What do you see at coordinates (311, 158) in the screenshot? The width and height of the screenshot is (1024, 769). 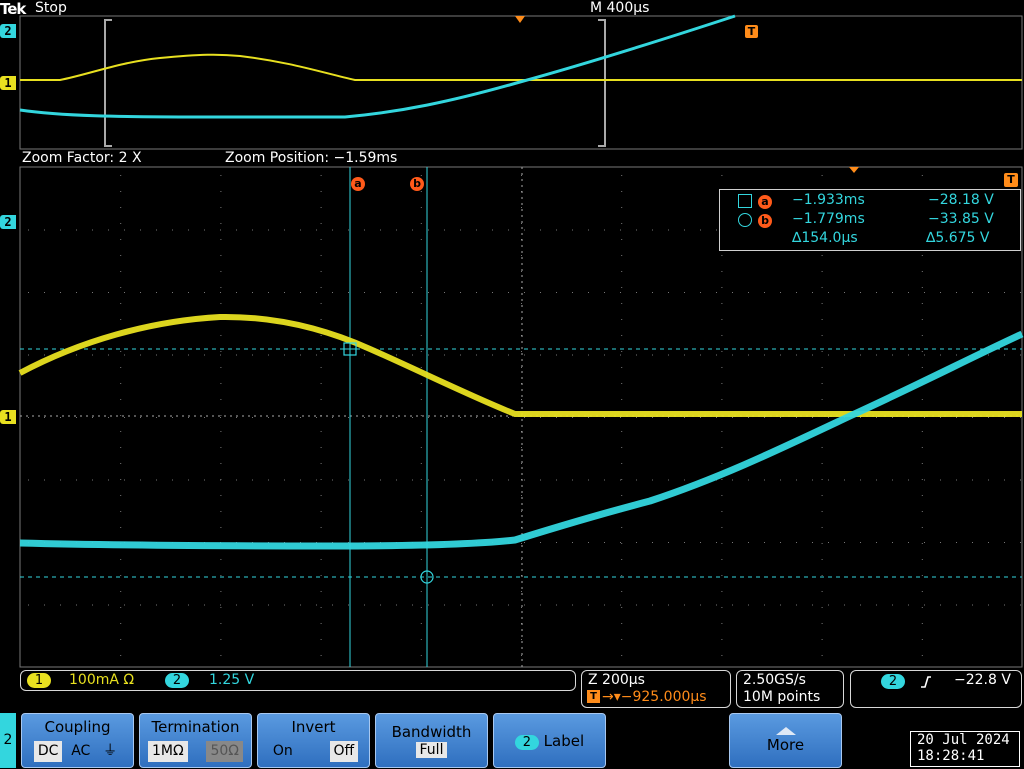 I see `zoom-position: Zoom Position: −1.59ms` at bounding box center [311, 158].